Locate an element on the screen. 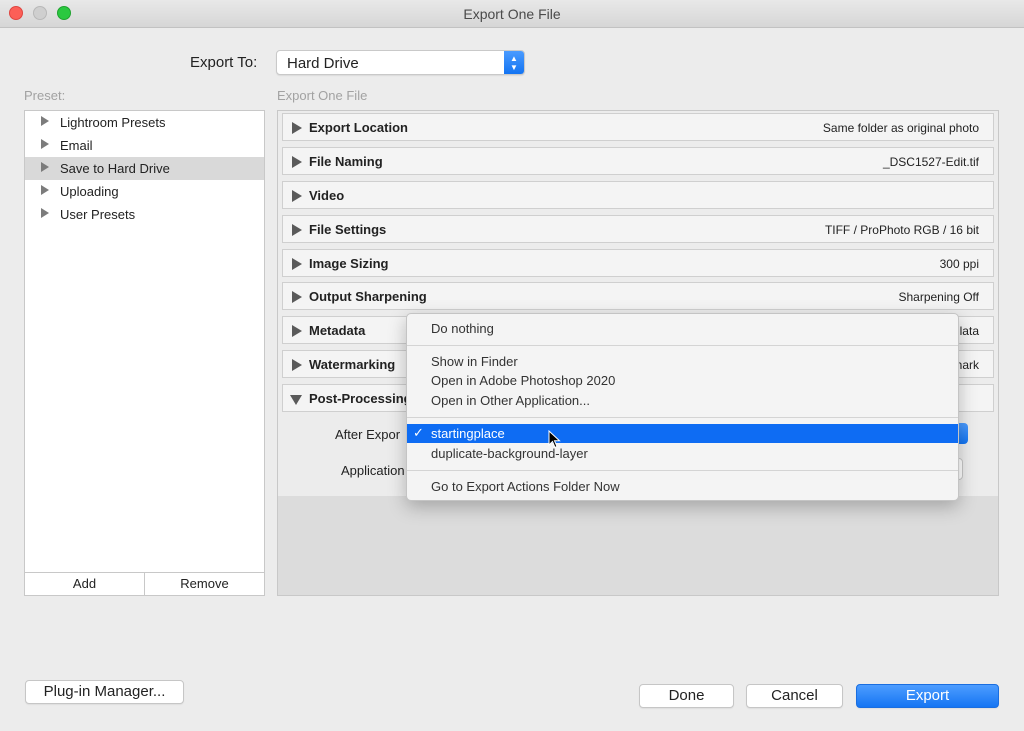  application-label: Application is located at coordinates (373, 470).